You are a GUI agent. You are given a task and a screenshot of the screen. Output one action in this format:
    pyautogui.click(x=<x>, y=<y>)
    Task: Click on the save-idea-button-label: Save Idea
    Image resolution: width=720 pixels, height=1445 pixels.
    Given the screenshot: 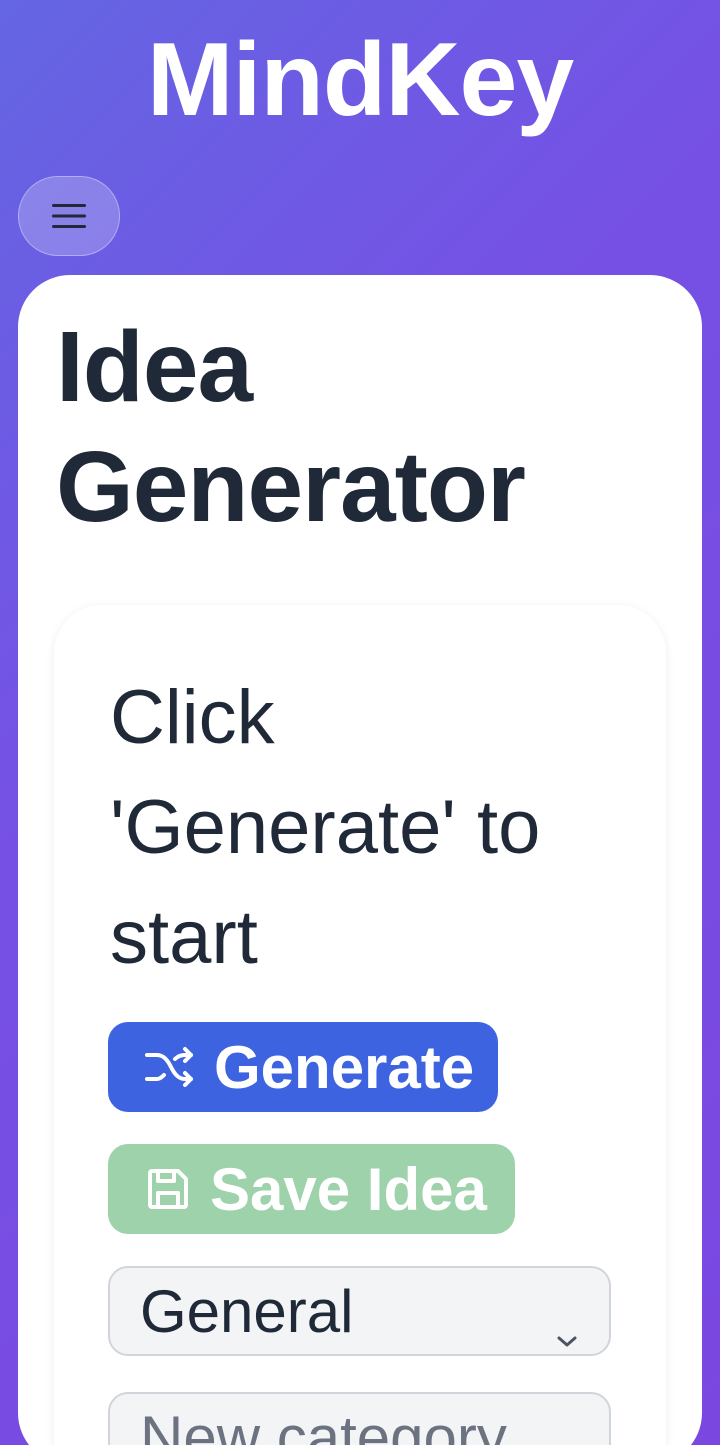 What is the action you would take?
    pyautogui.click(x=348, y=1189)
    